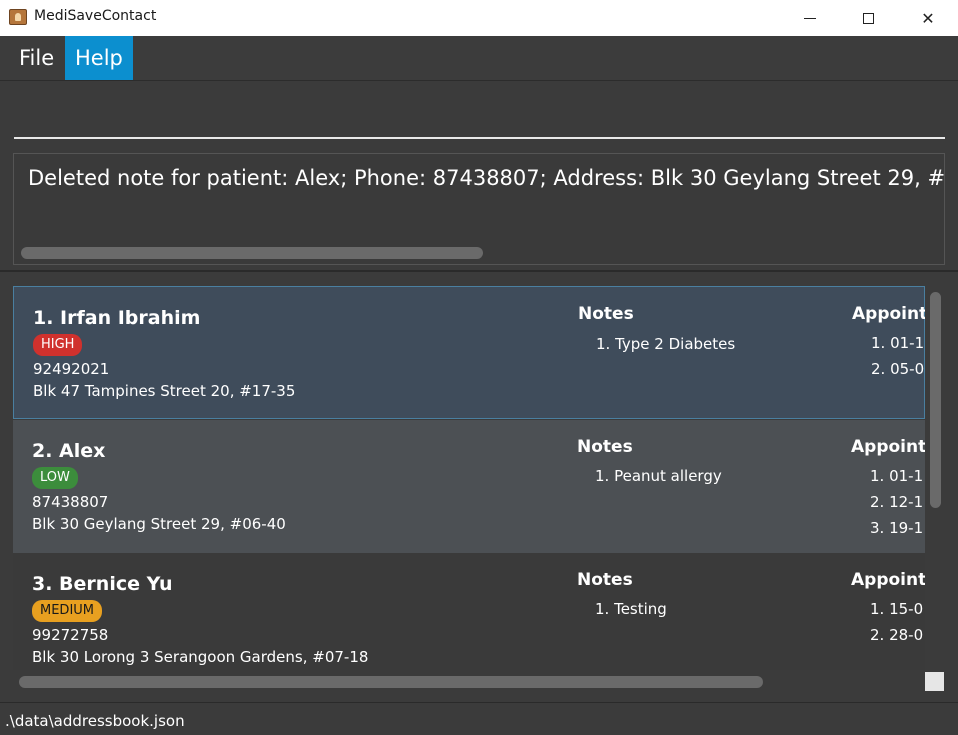  I want to click on appointment-item: 2. 12-1, so click(897, 502).